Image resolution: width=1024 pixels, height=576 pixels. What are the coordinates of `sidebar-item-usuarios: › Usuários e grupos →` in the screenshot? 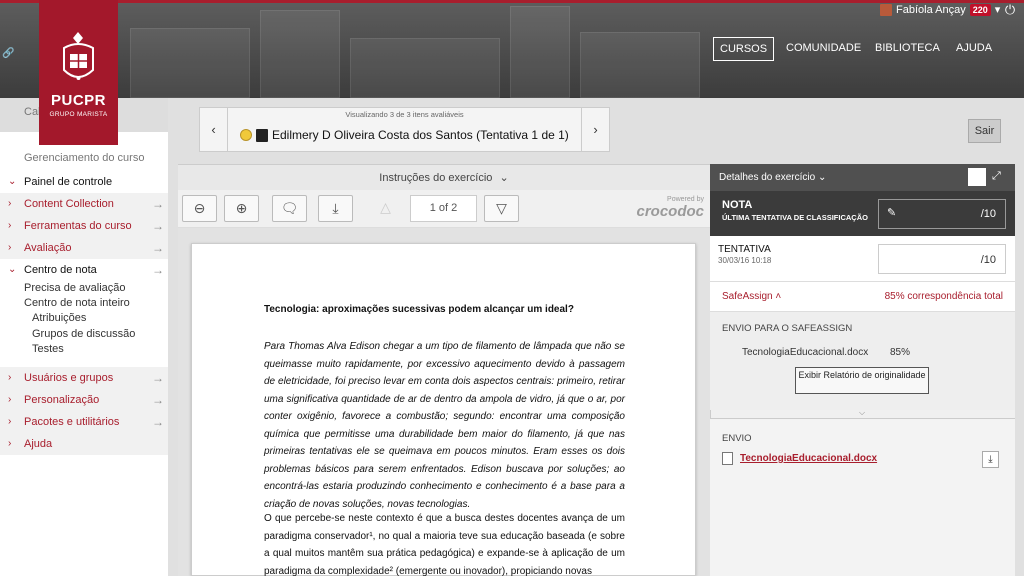 It's located at (84, 378).